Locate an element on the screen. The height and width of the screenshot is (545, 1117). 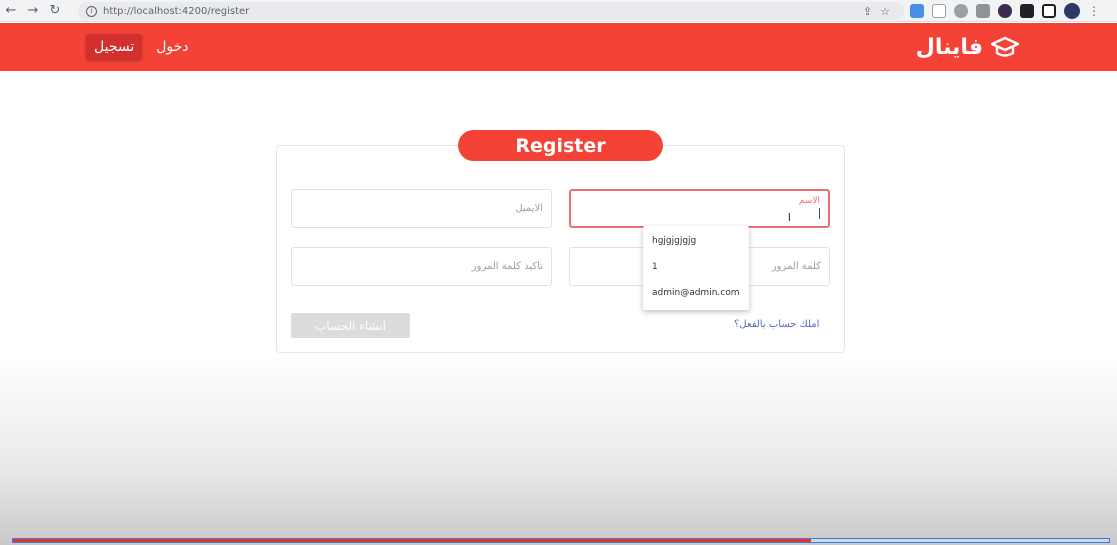
reload-icon: ↻ is located at coordinates (55, 11).